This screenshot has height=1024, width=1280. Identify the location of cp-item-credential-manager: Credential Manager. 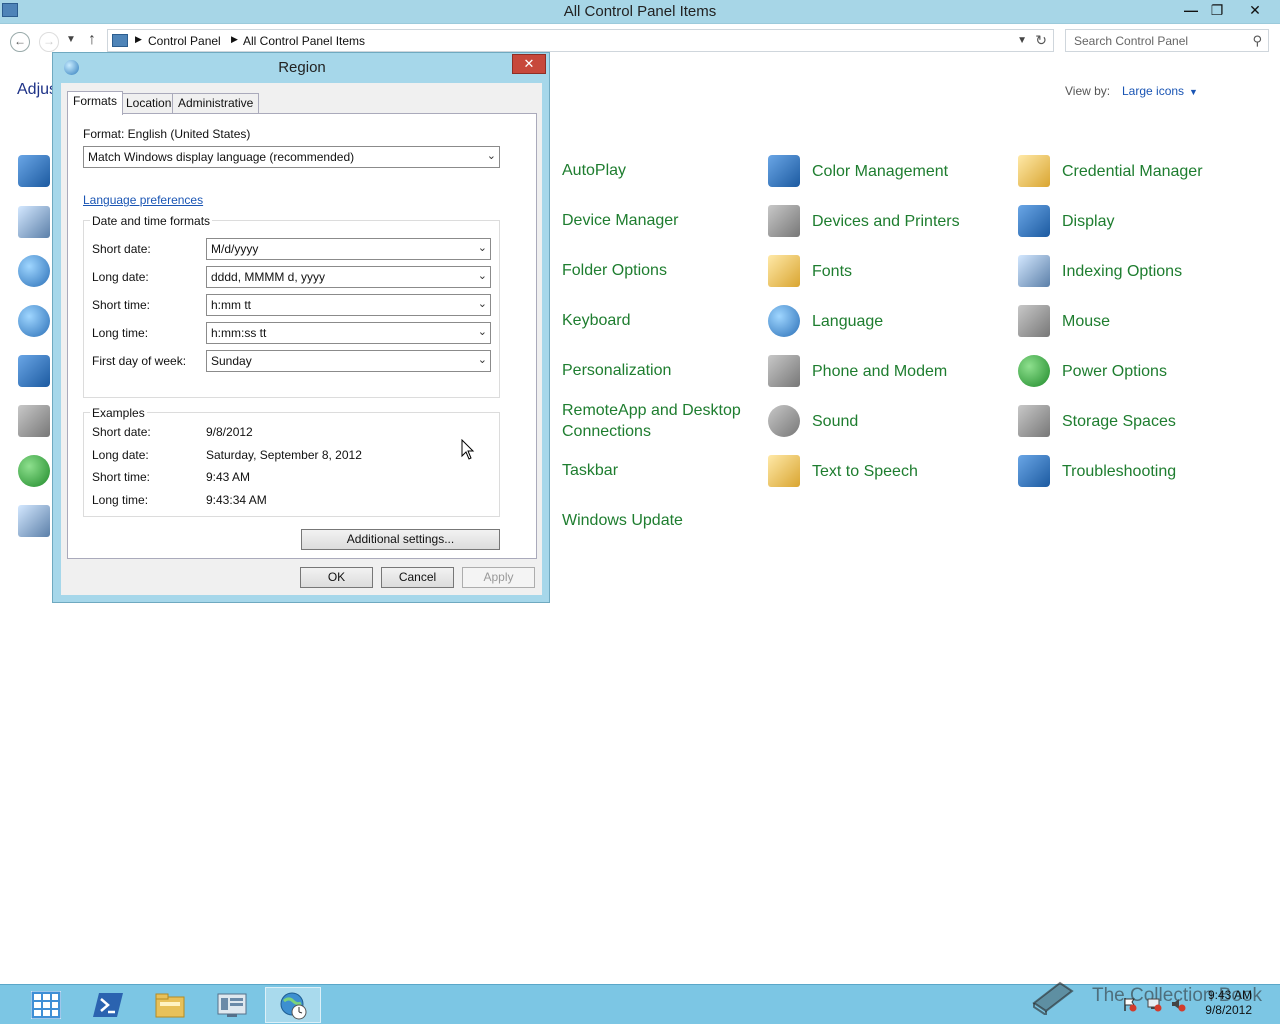
(1110, 171).